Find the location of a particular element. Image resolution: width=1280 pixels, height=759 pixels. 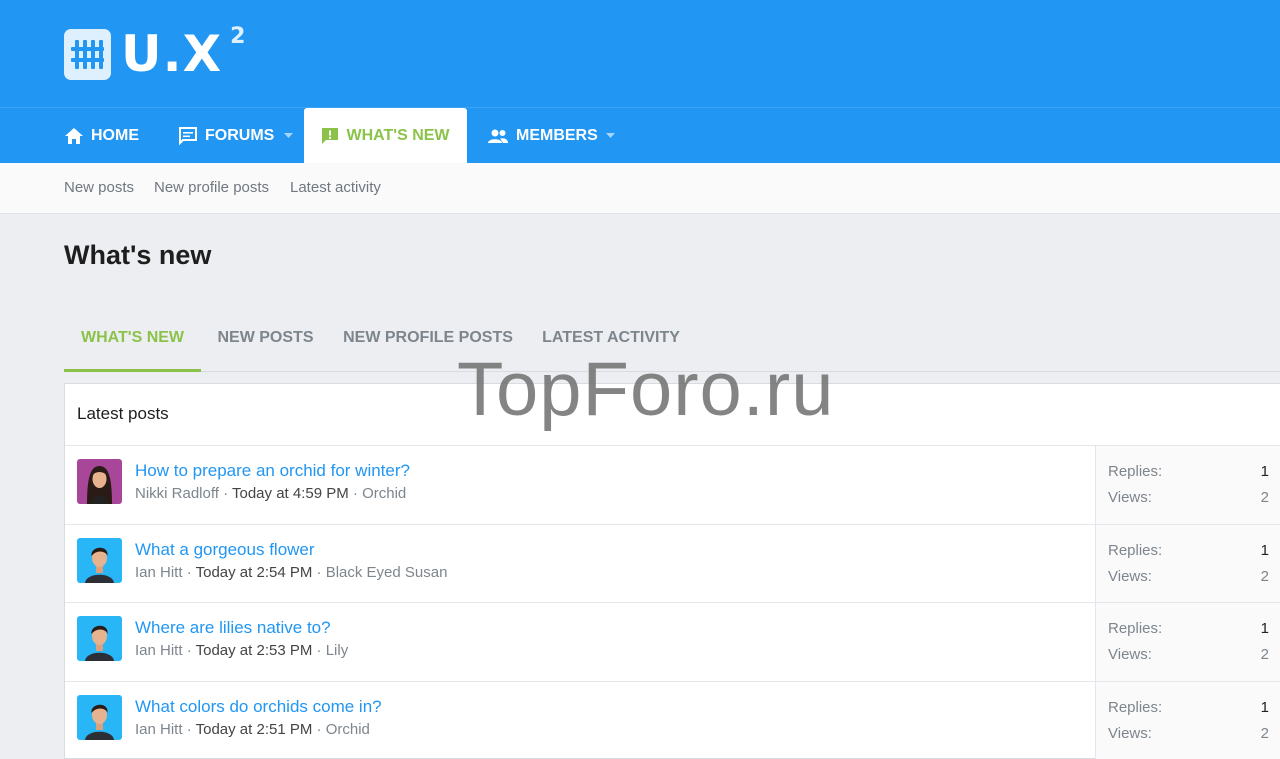

nav-members-label: MEMBERS is located at coordinates (557, 135).